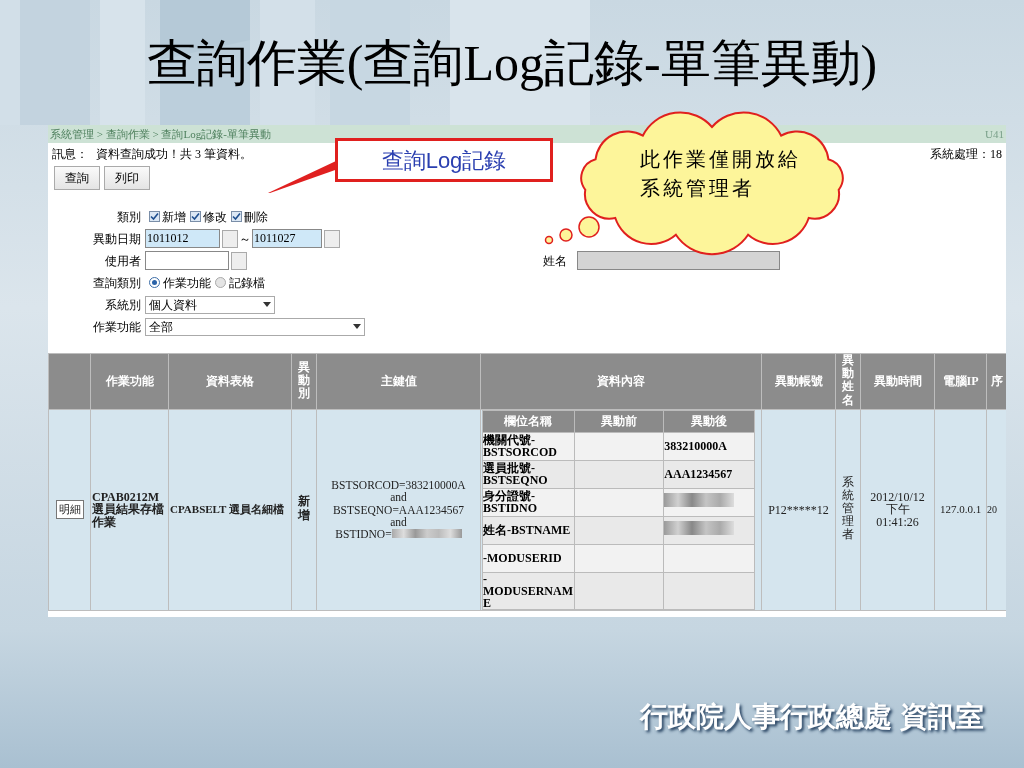  I want to click on function-select: 全部, so click(255, 326).